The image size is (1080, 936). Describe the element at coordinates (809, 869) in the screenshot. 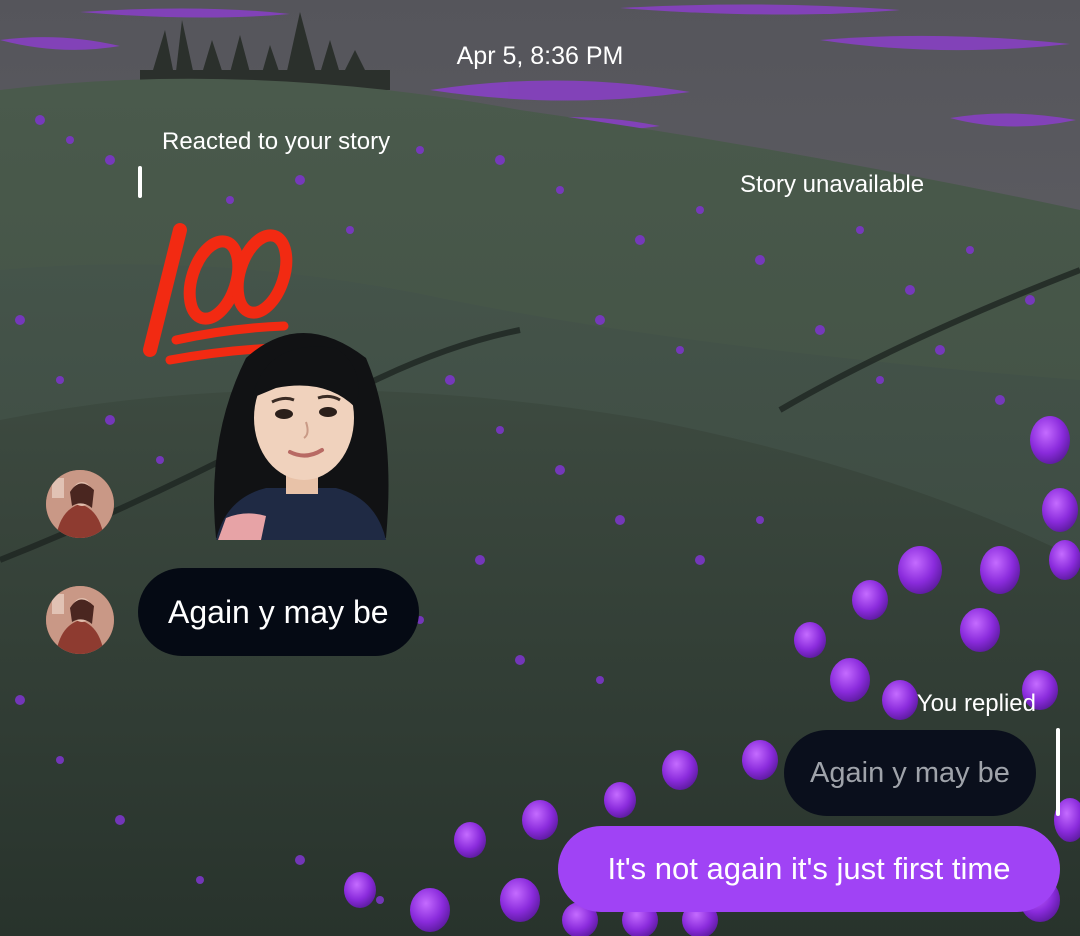

I see `outgoing-message-bubble: It's not again it's just first time` at that location.